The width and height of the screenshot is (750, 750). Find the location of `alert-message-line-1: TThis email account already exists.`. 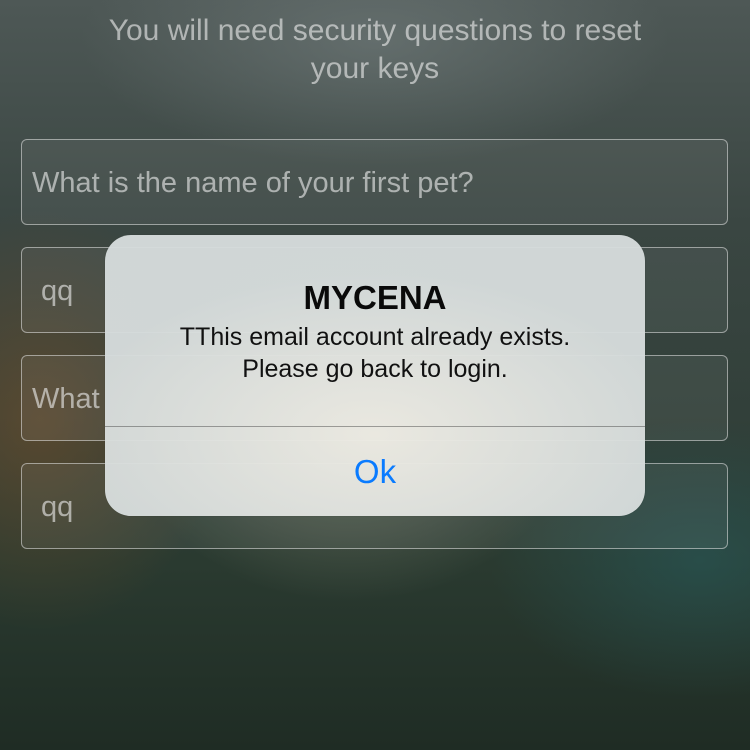

alert-message-line-1: TThis email account already exists. is located at coordinates (375, 337).